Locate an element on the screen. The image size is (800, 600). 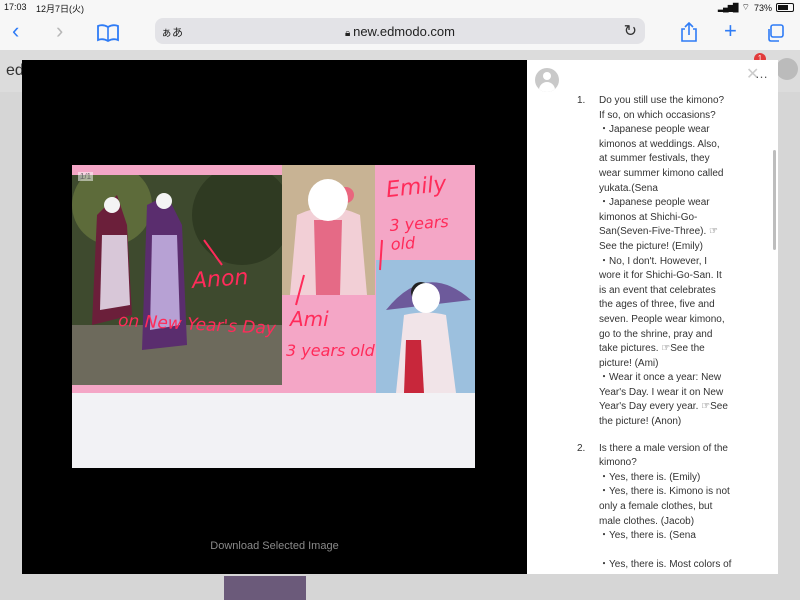
download-image-link: Download Selected Image is located at coordinates (274, 546).